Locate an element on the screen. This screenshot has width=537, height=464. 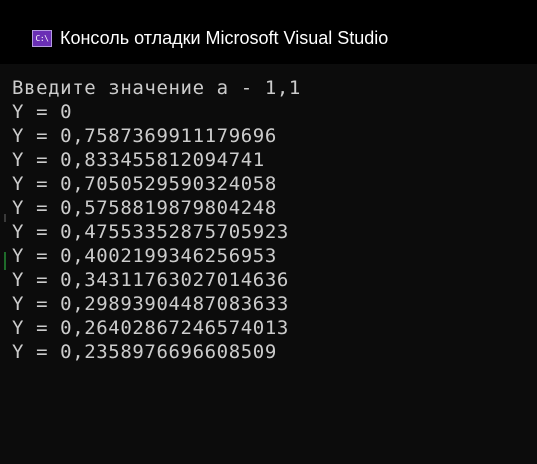
console-line: Y = 0,34311763027014636 is located at coordinates (150, 280).